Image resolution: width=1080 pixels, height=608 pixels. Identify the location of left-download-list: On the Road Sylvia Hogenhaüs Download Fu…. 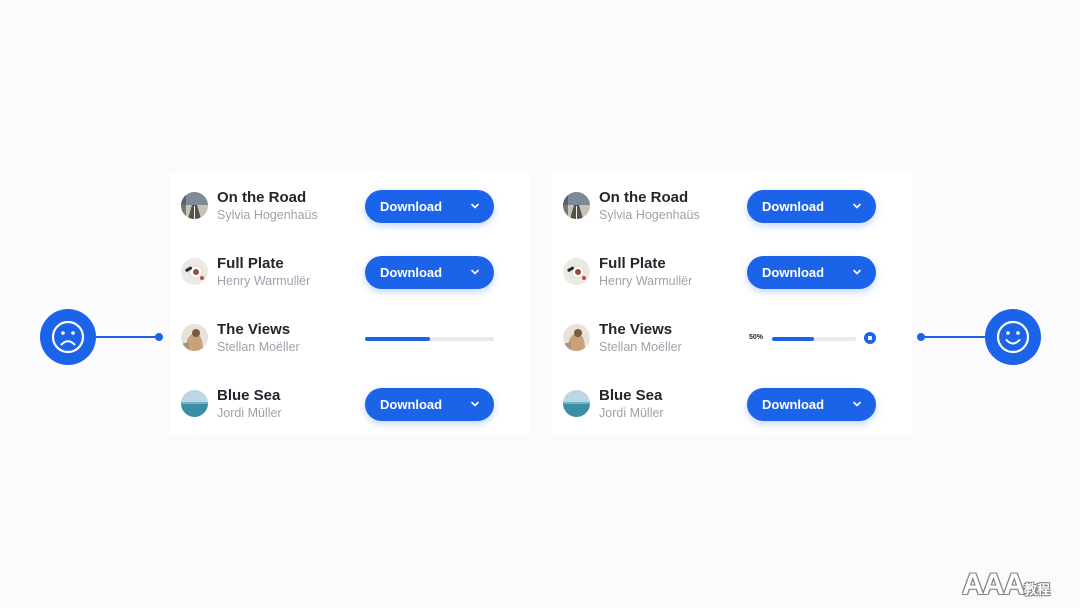
(350, 303).